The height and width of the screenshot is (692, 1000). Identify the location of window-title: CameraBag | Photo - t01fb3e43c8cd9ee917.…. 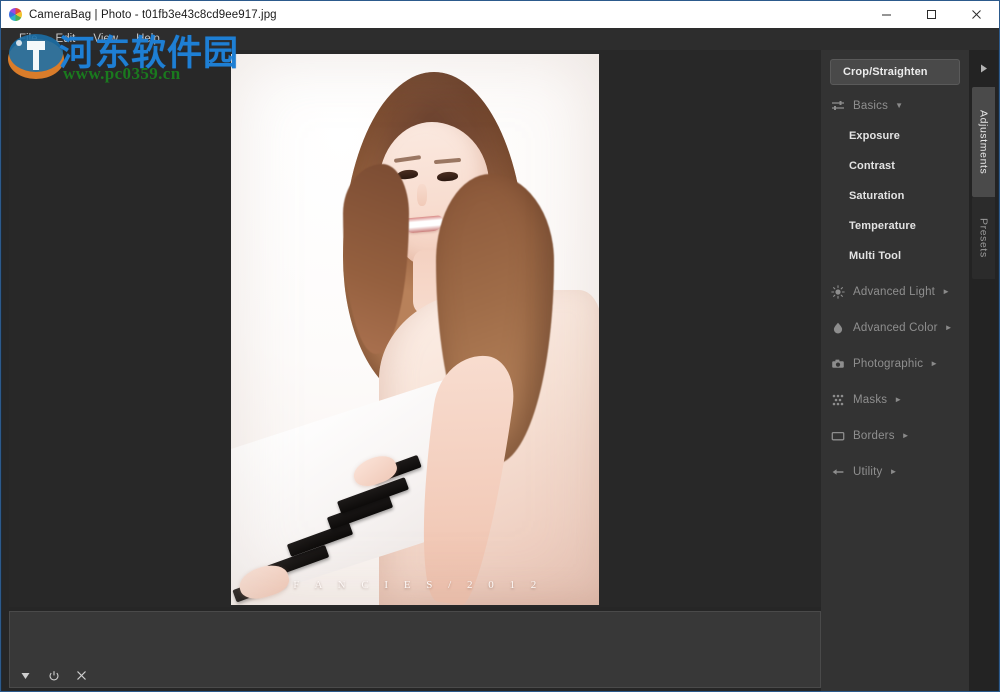
(153, 14).